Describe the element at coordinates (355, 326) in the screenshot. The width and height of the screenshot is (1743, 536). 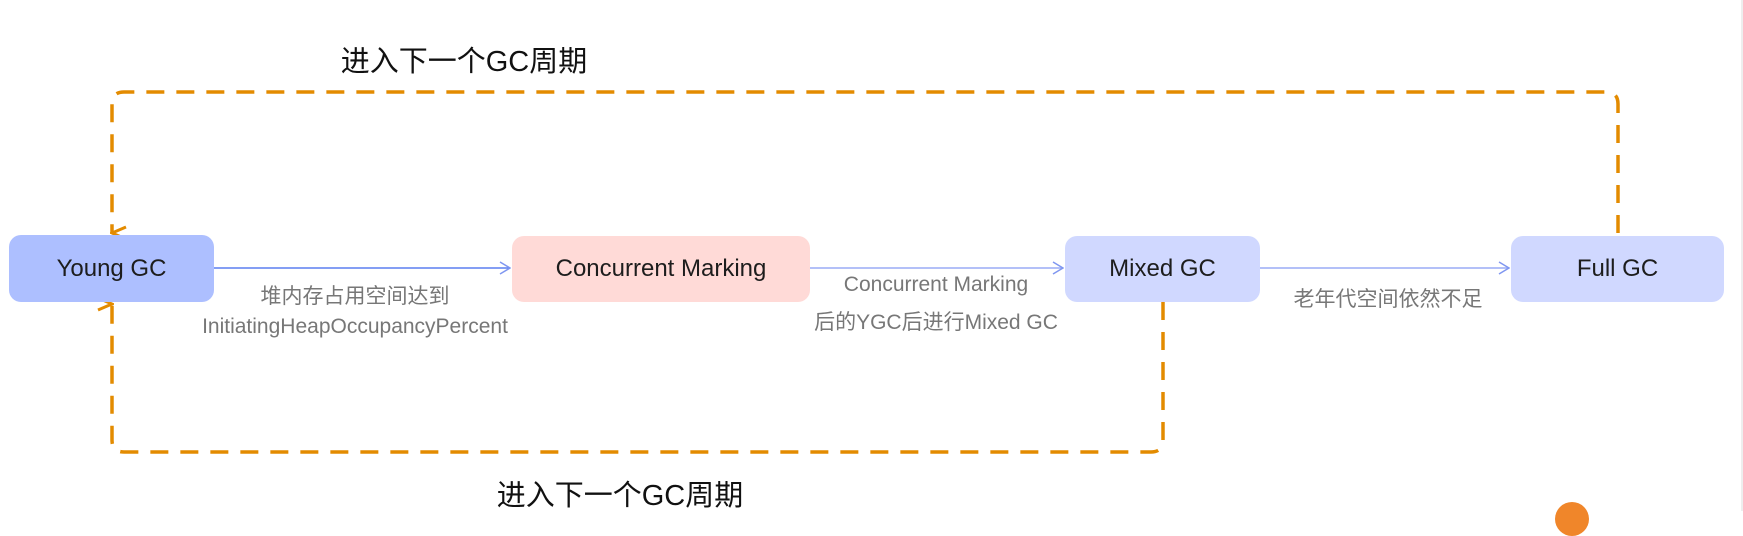
I see `edge-label-young-to-concurrent-line2: InitiatingHeapOccupancyPercent` at that location.